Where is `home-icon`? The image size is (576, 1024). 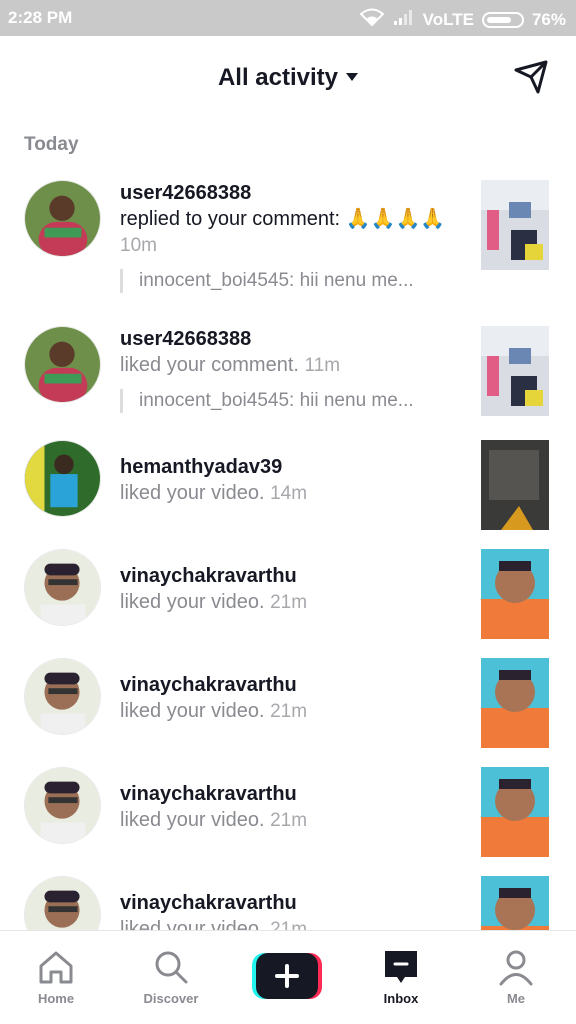
home-icon is located at coordinates (56, 967).